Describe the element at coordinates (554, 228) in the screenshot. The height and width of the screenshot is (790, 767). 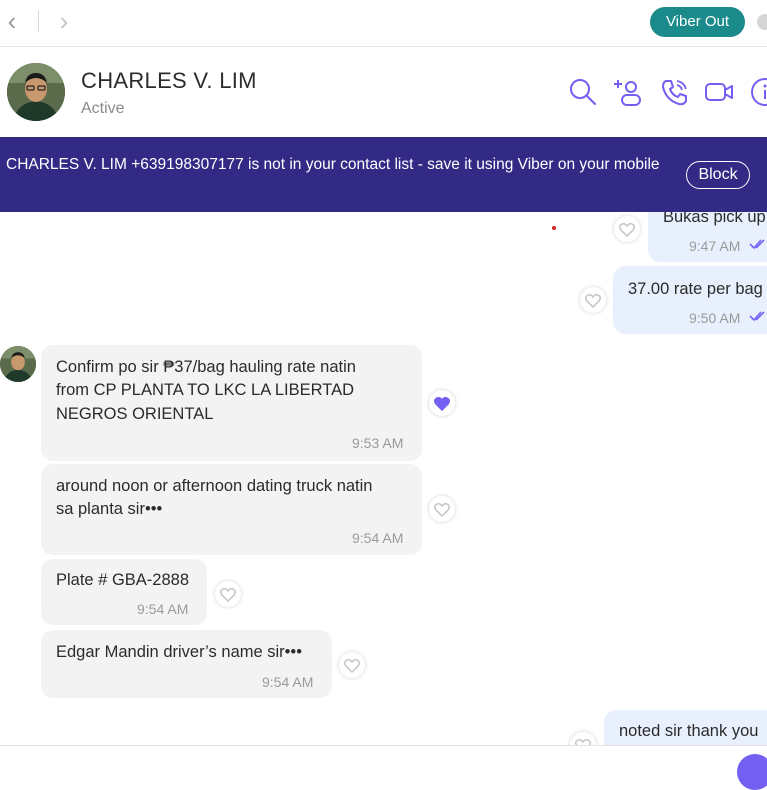
I see `cursor-marker` at that location.